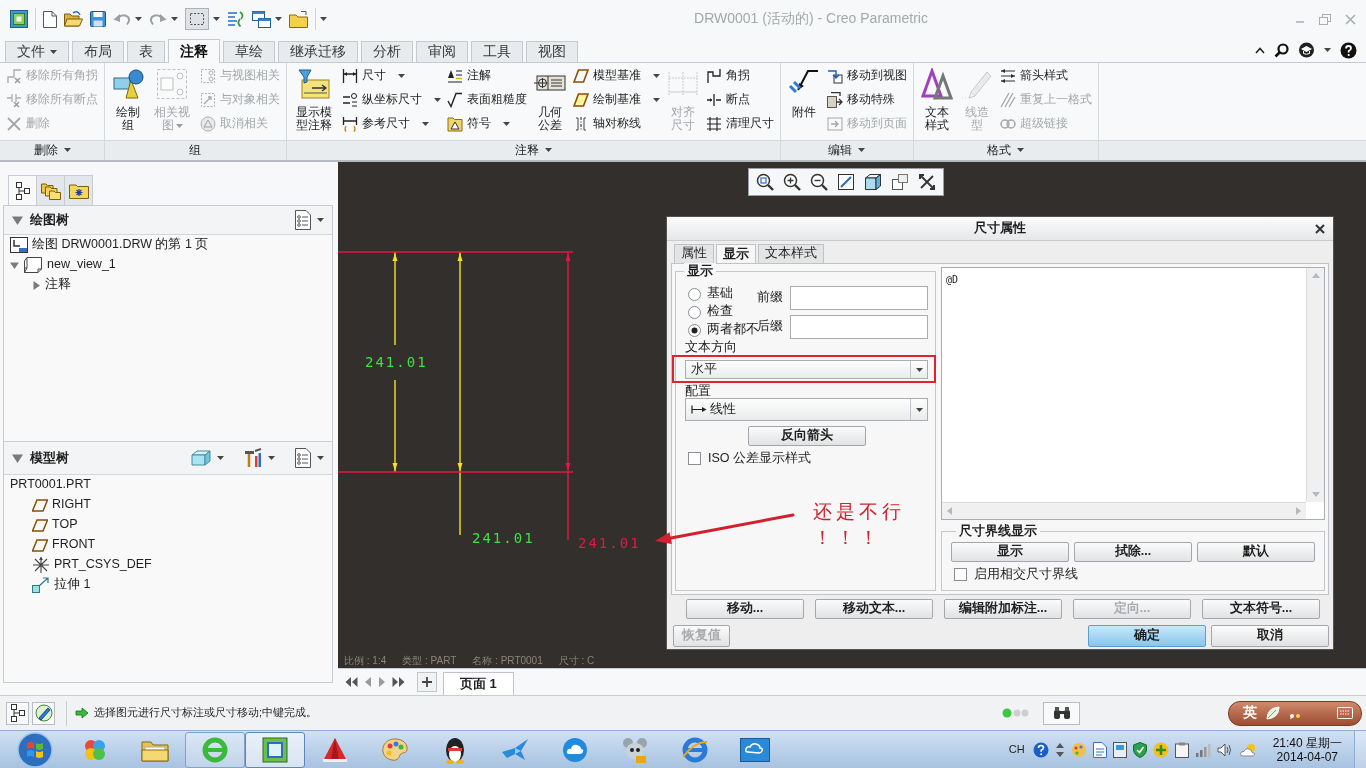 This screenshot has height=768, width=1366. What do you see at coordinates (1281, 50) in the screenshot?
I see `search-icon` at bounding box center [1281, 50].